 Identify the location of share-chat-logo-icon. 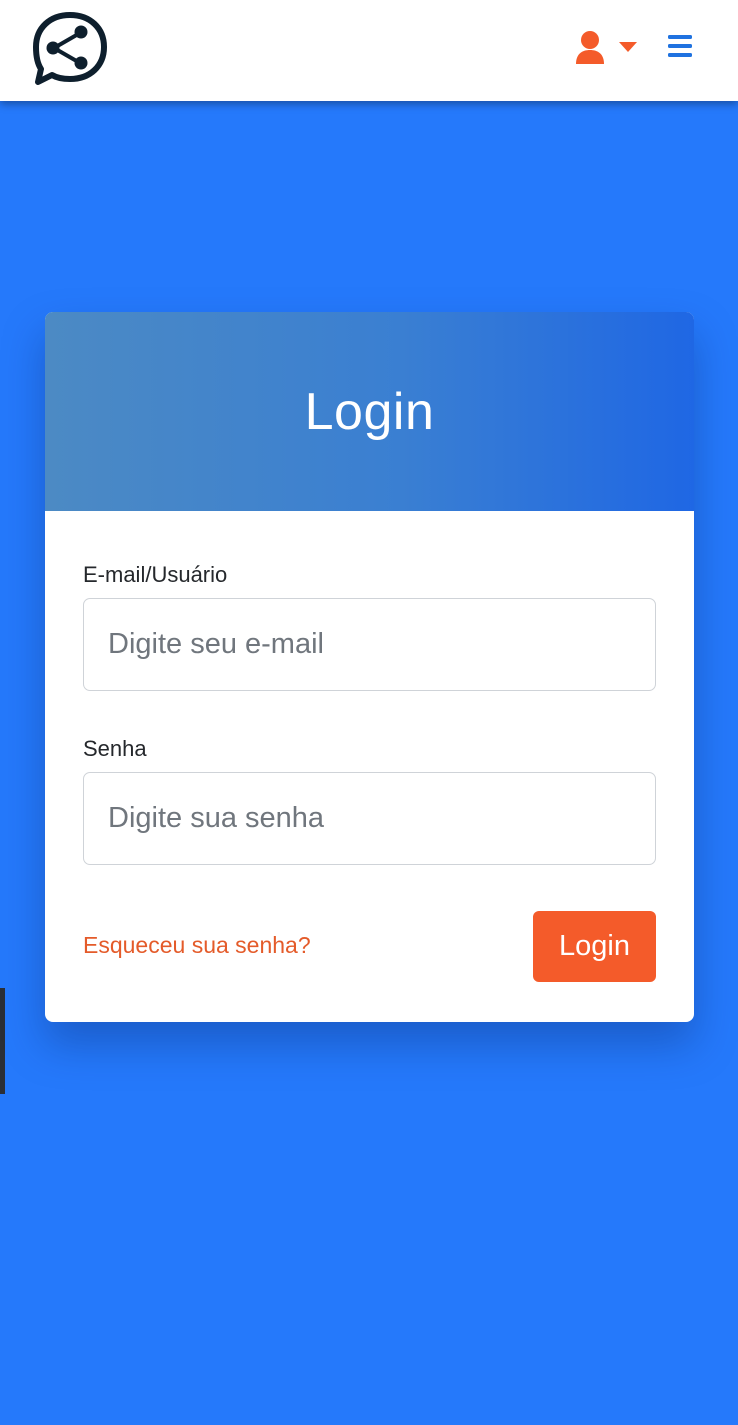
(70, 48).